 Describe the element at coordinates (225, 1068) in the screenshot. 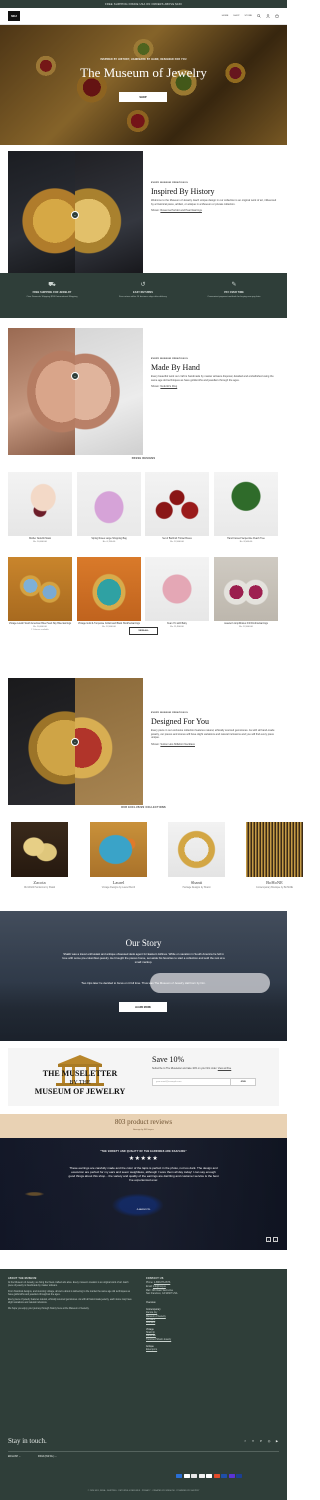

I see `archive-link: View archive` at that location.